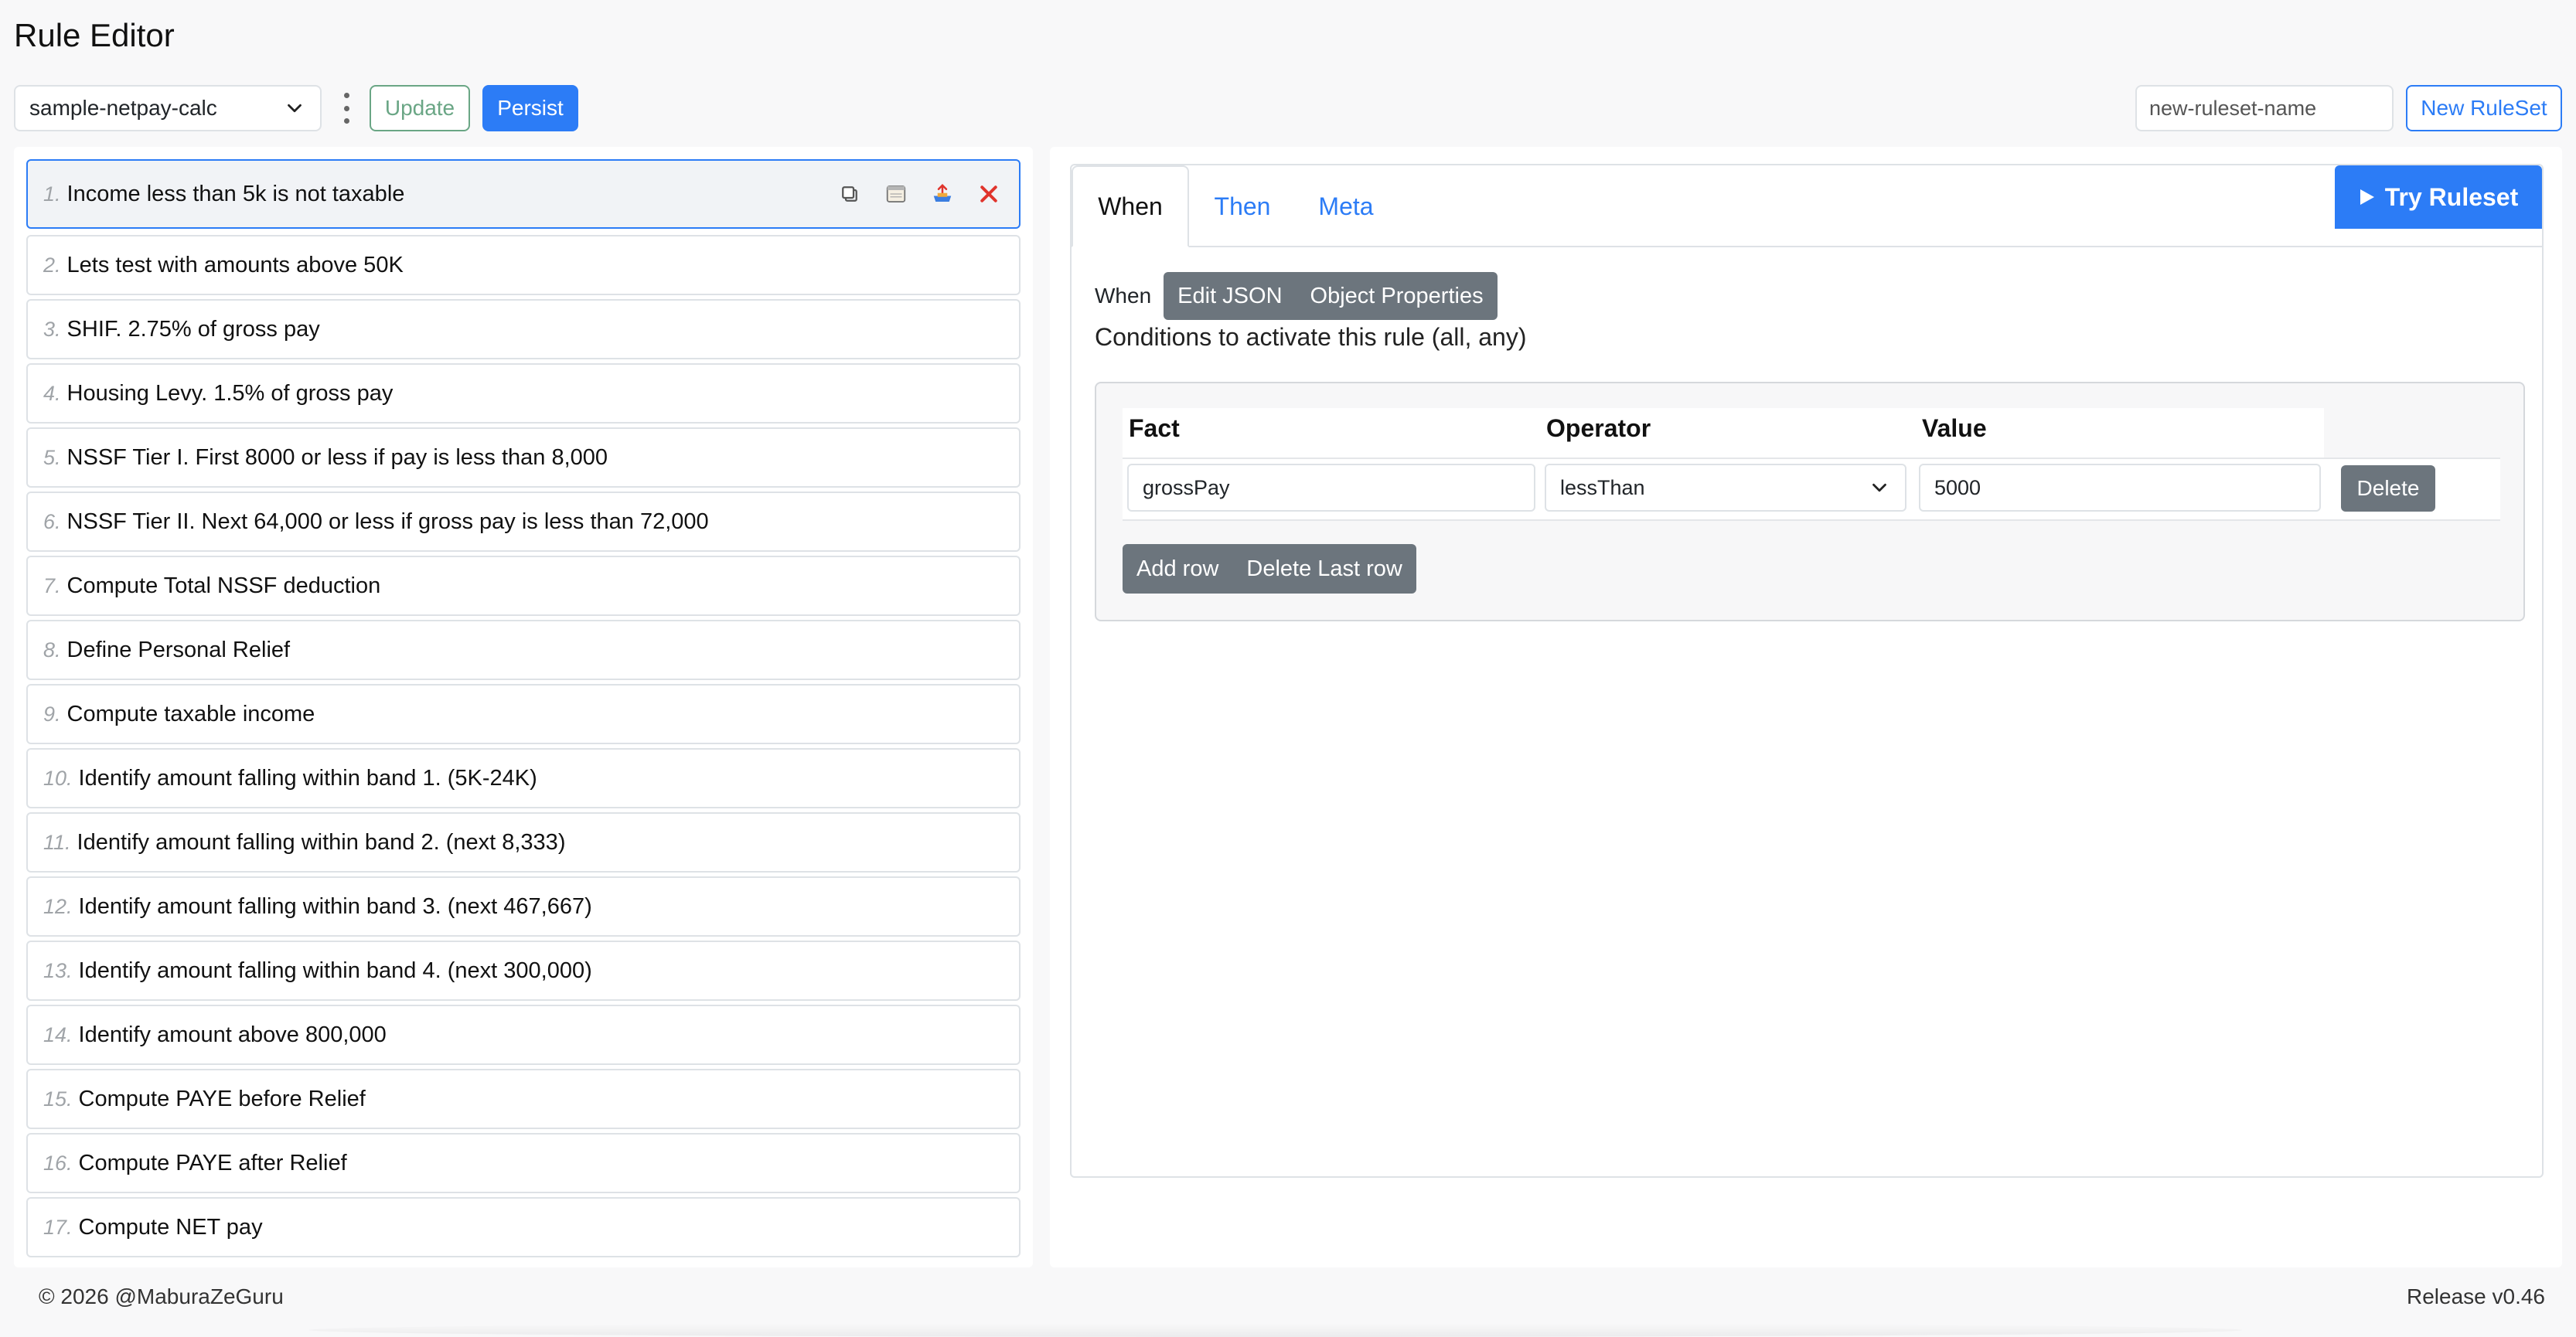  I want to click on rule-number: 7., so click(52, 585).